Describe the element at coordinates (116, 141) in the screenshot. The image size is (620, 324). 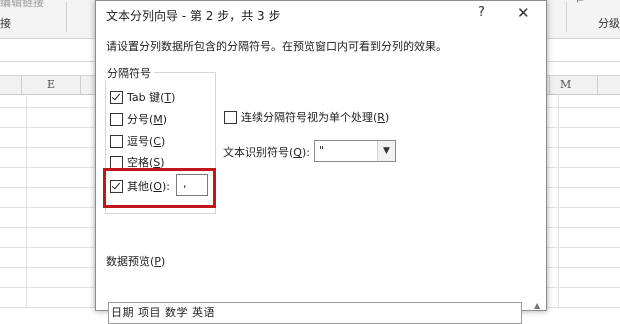
I see `comma-checkbox-box` at that location.